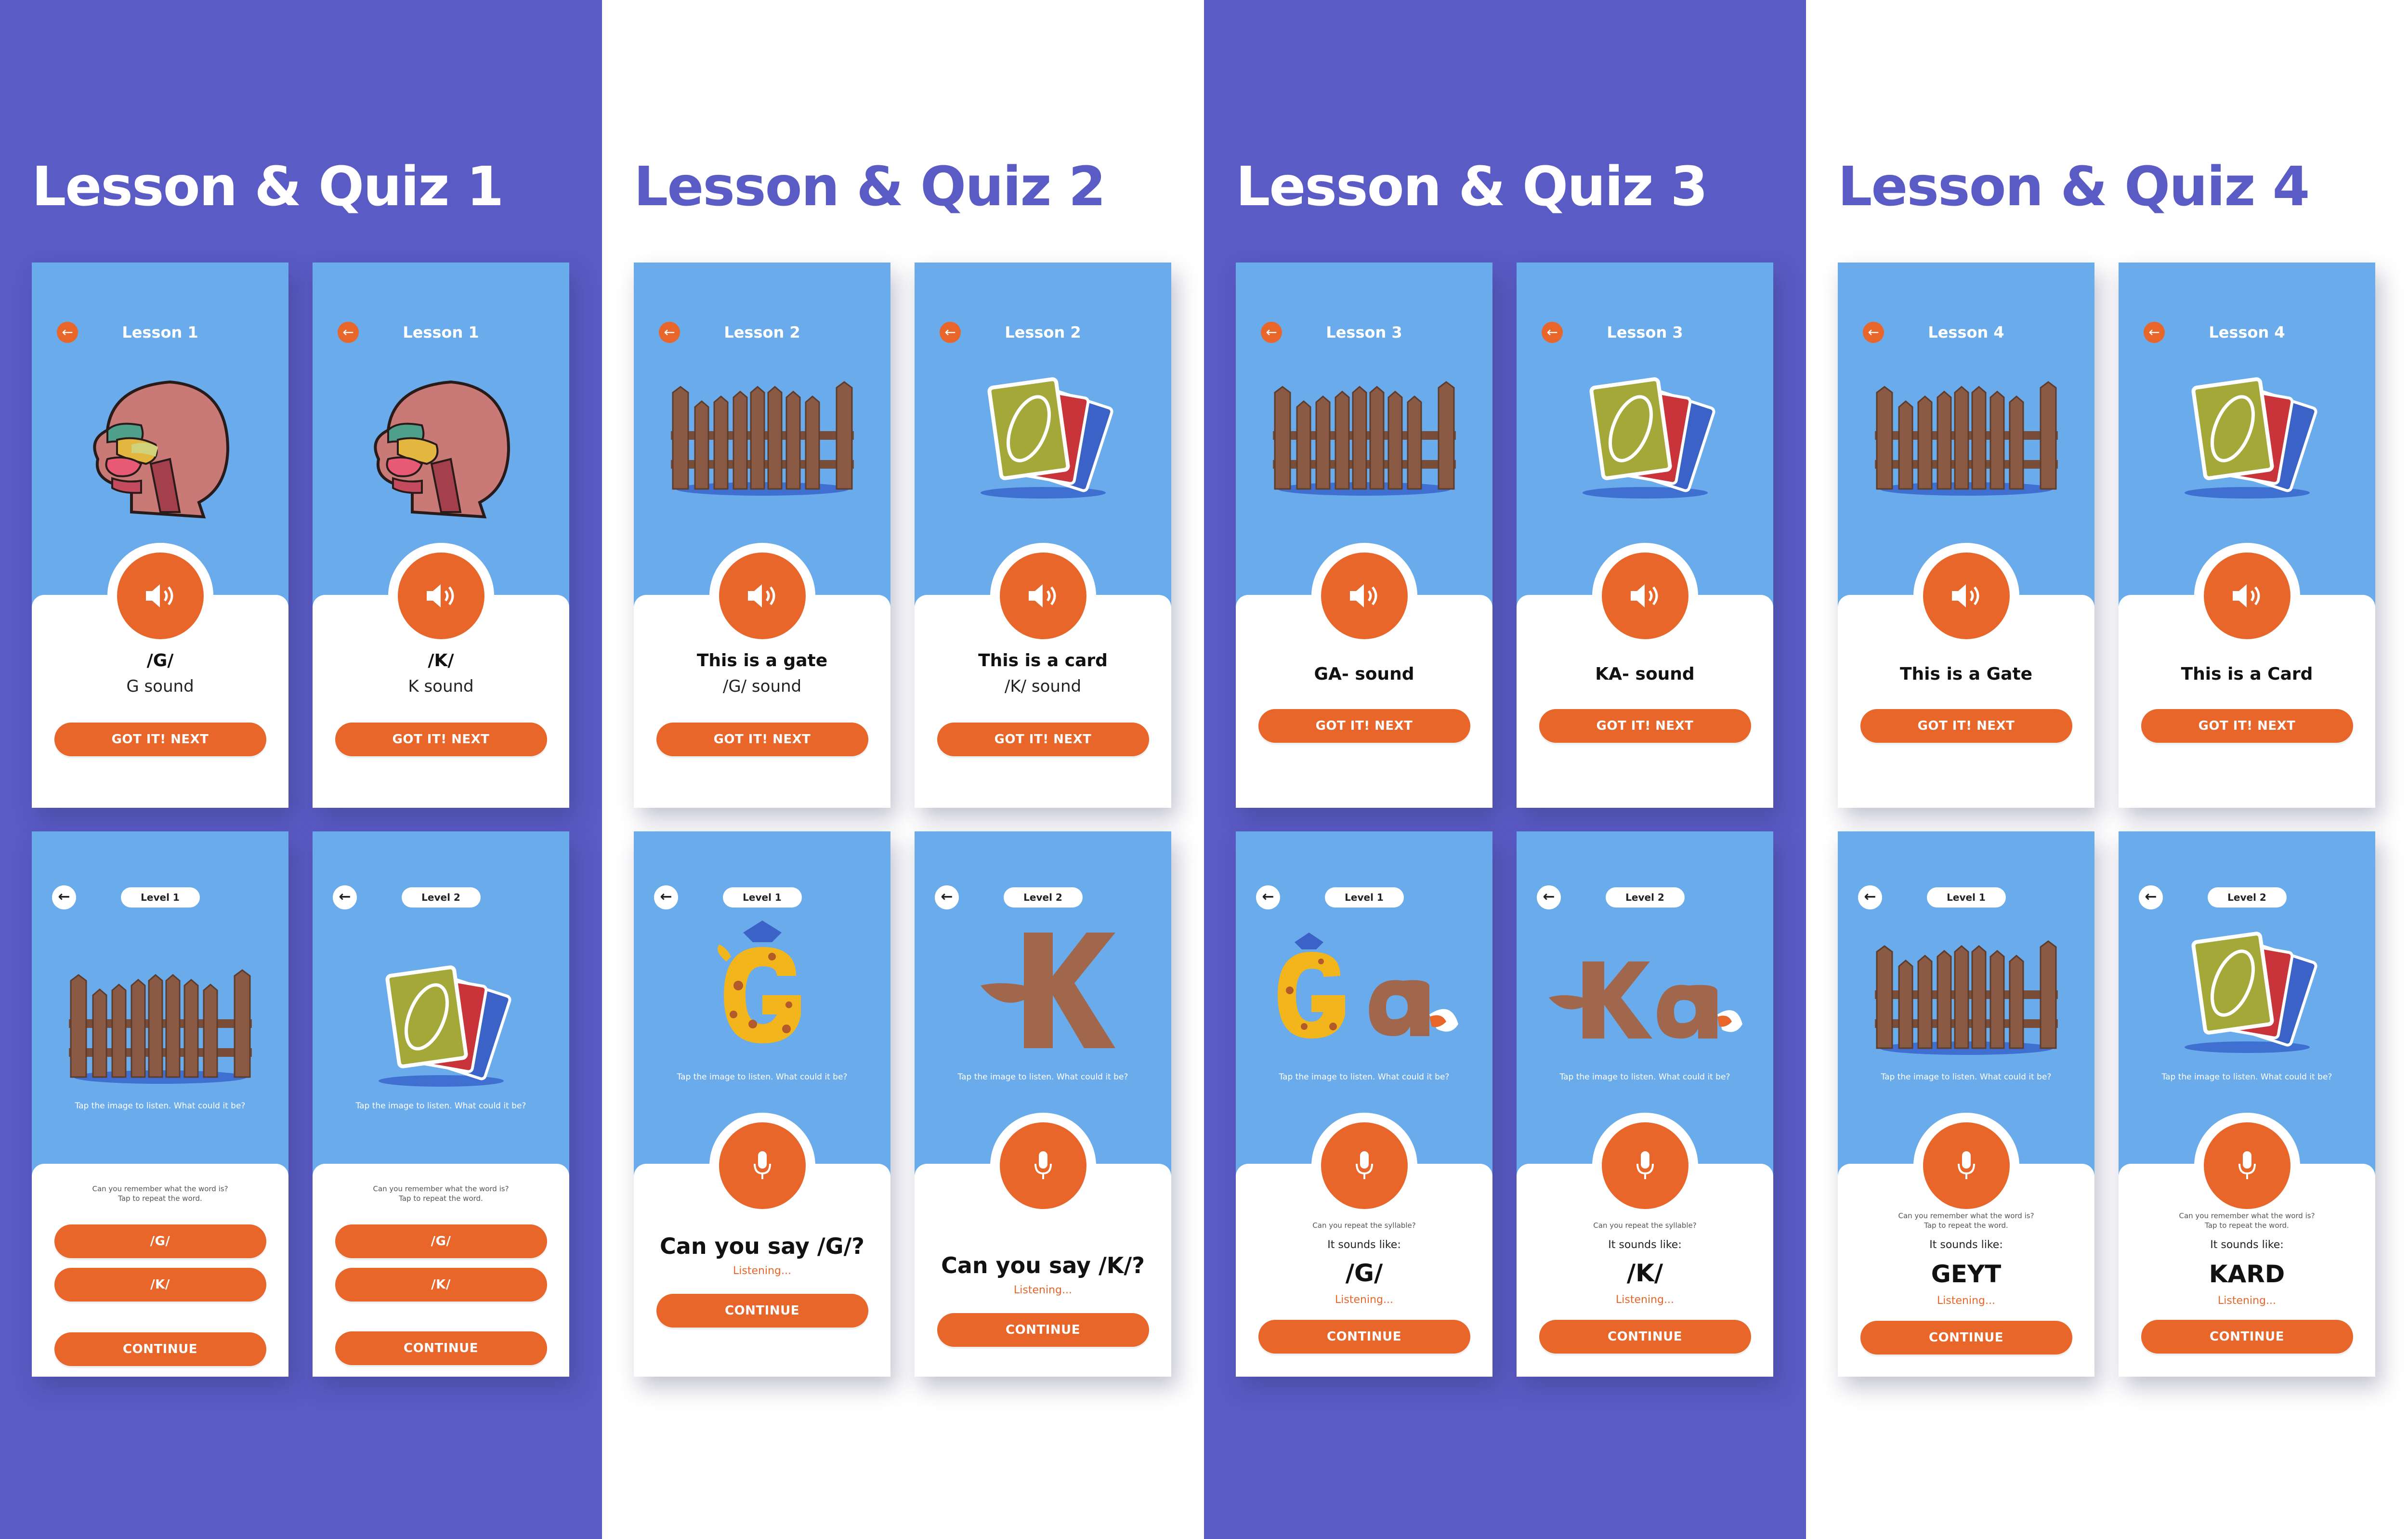 This screenshot has height=1539, width=2408. I want to click on lesson-title: Lesson 3, so click(1645, 332).